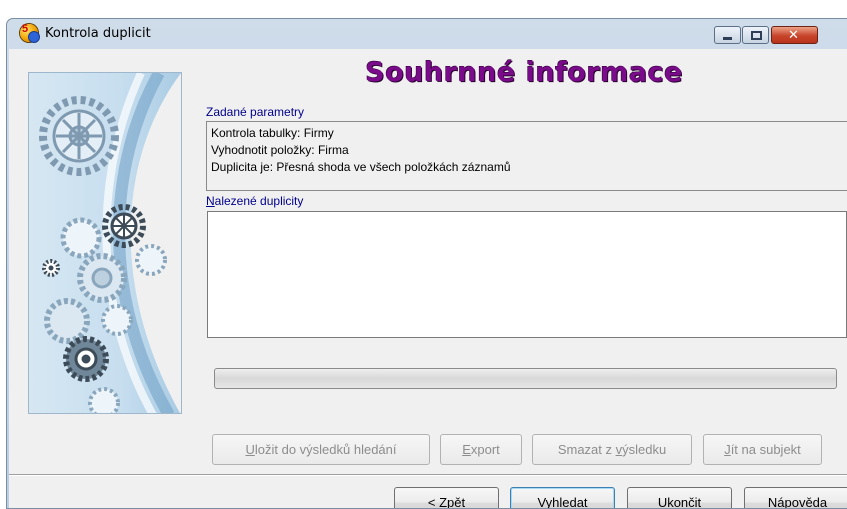 The height and width of the screenshot is (509, 847). What do you see at coordinates (562, 497) in the screenshot?
I see `search-button: Vyhledat` at bounding box center [562, 497].